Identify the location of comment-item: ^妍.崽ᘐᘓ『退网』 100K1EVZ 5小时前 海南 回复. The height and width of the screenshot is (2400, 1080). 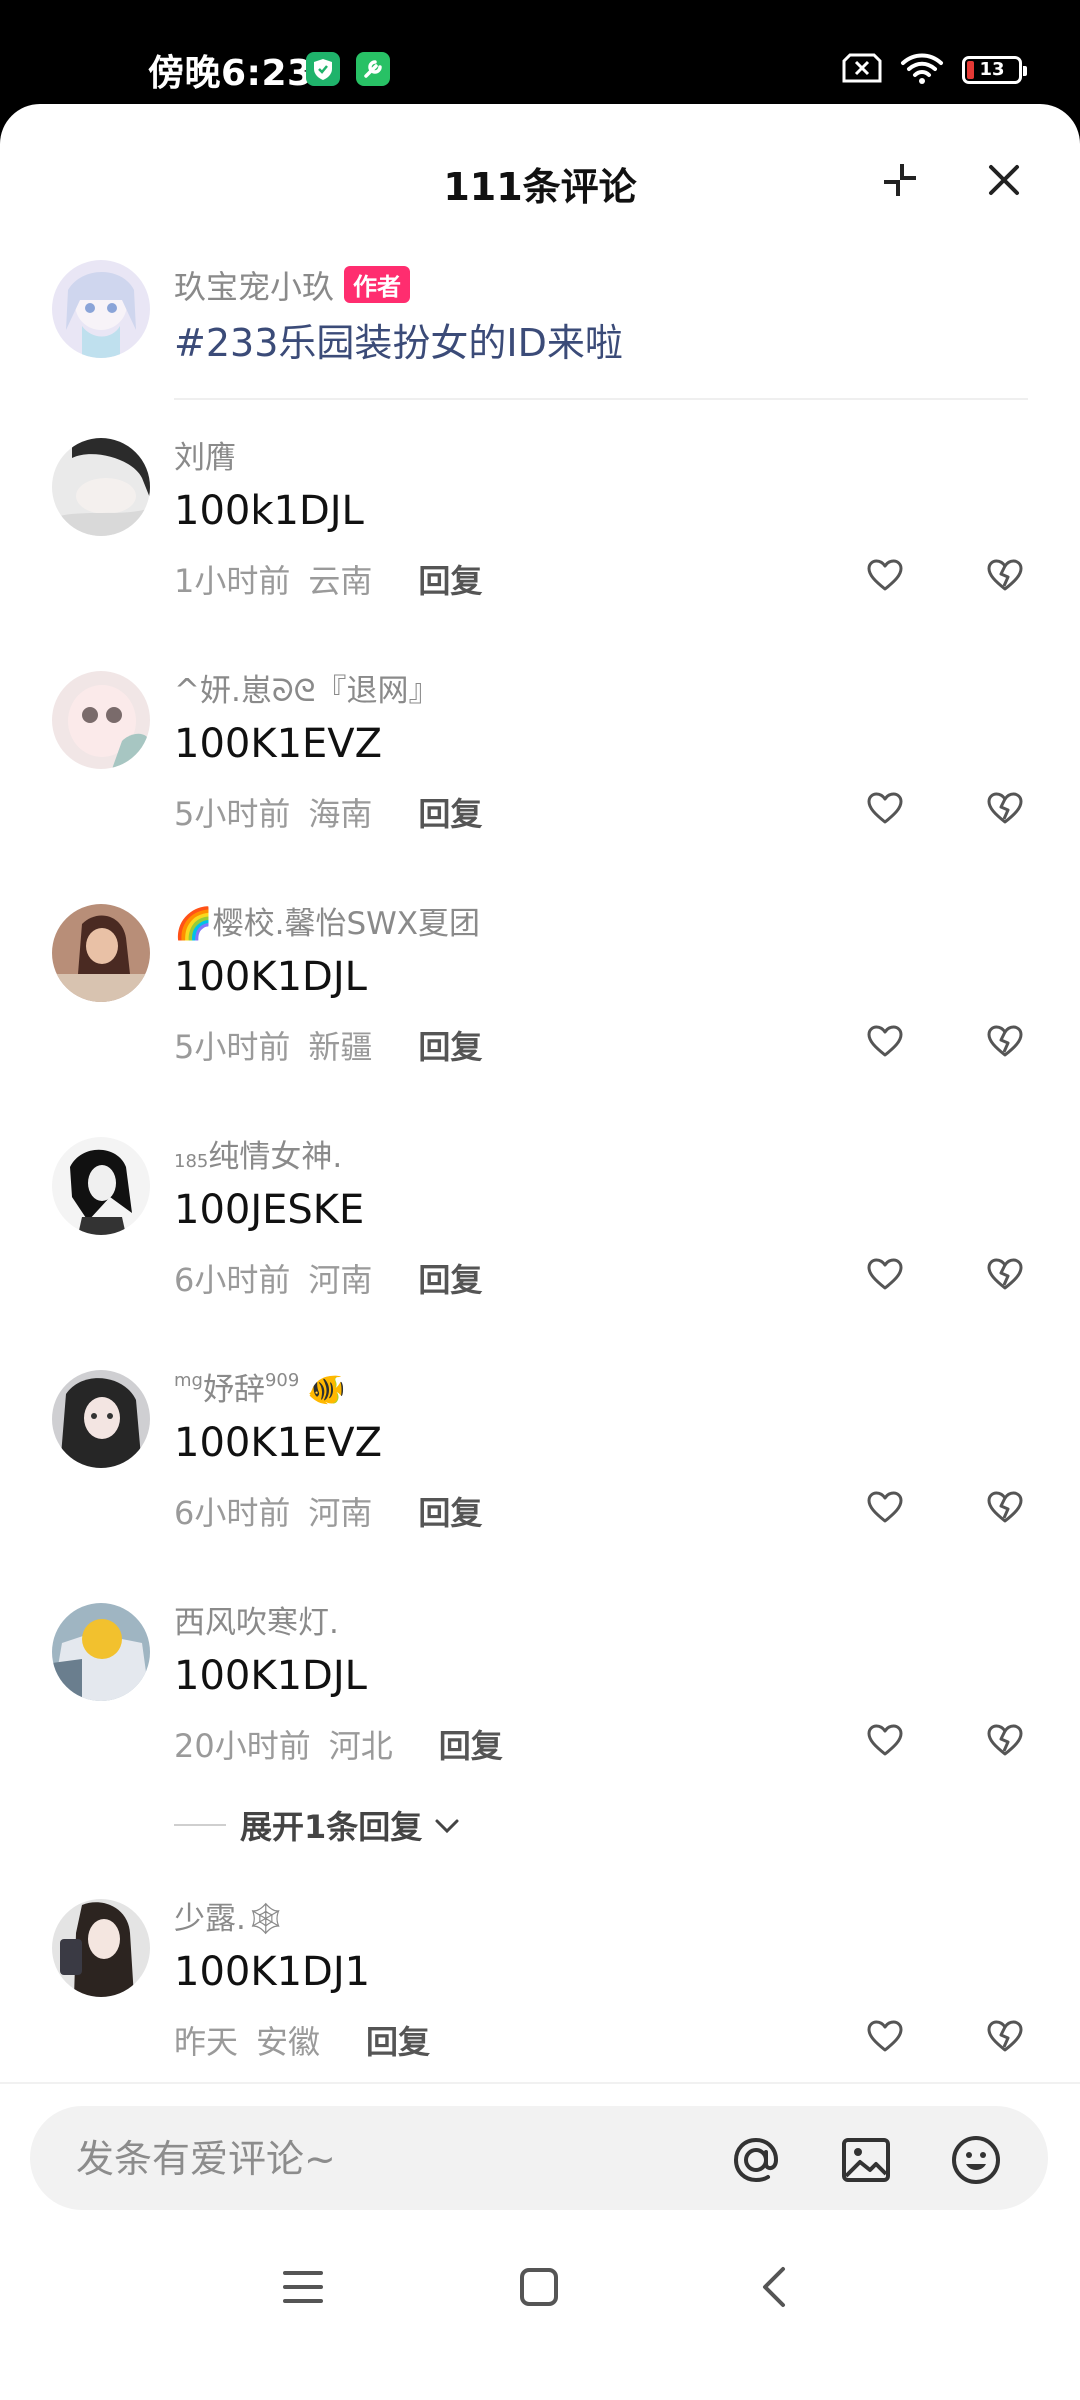
(540, 771).